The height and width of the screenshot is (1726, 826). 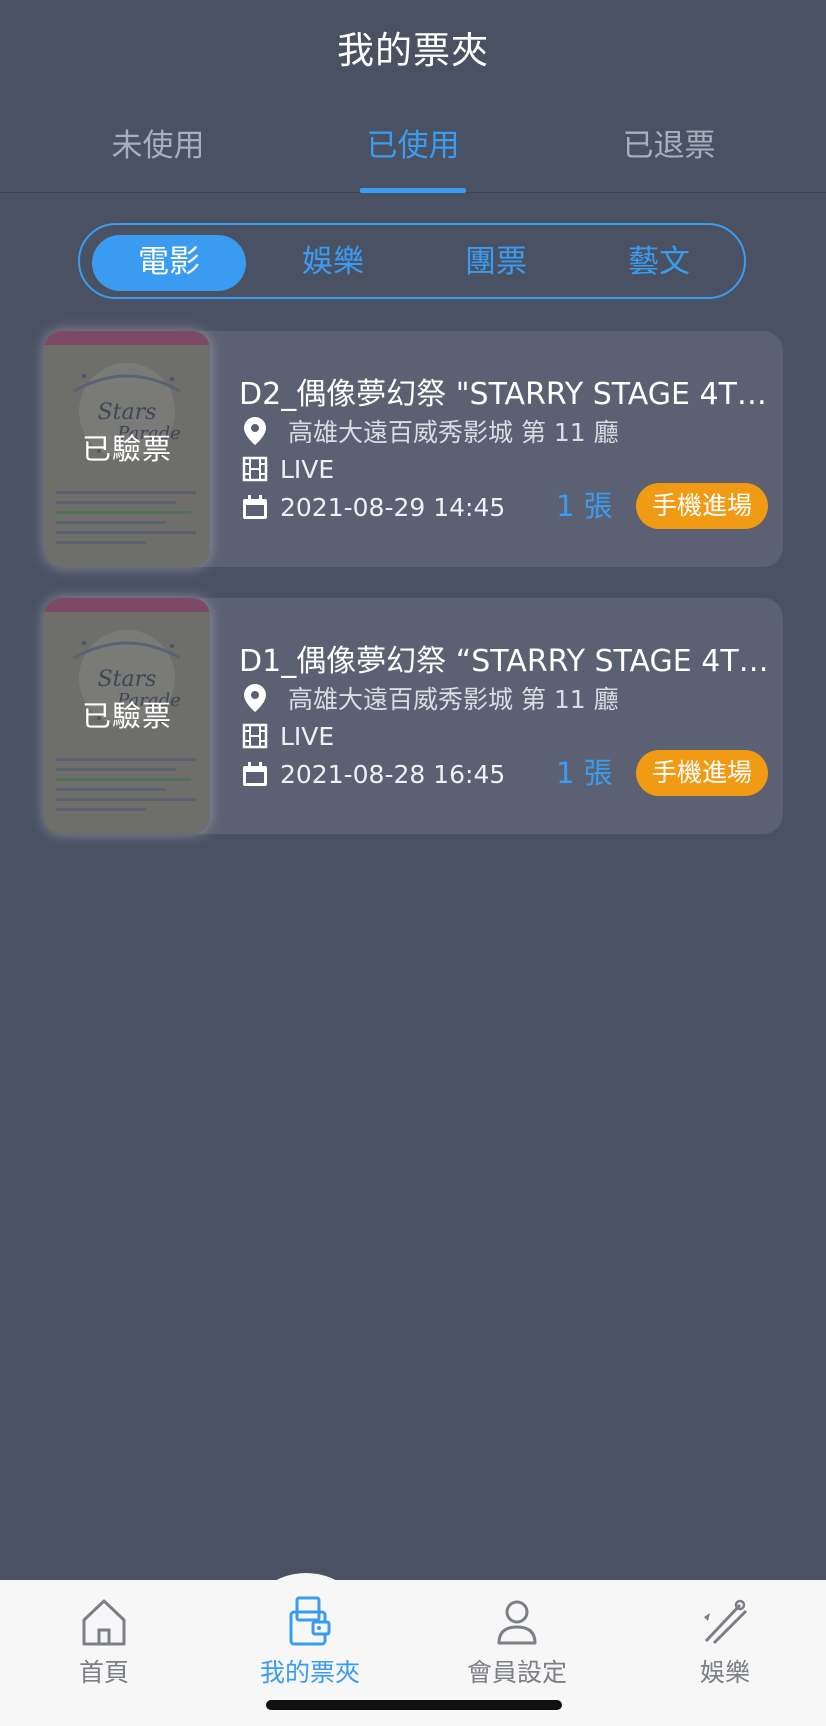 I want to click on page-title: 我的票夾, so click(x=413, y=50).